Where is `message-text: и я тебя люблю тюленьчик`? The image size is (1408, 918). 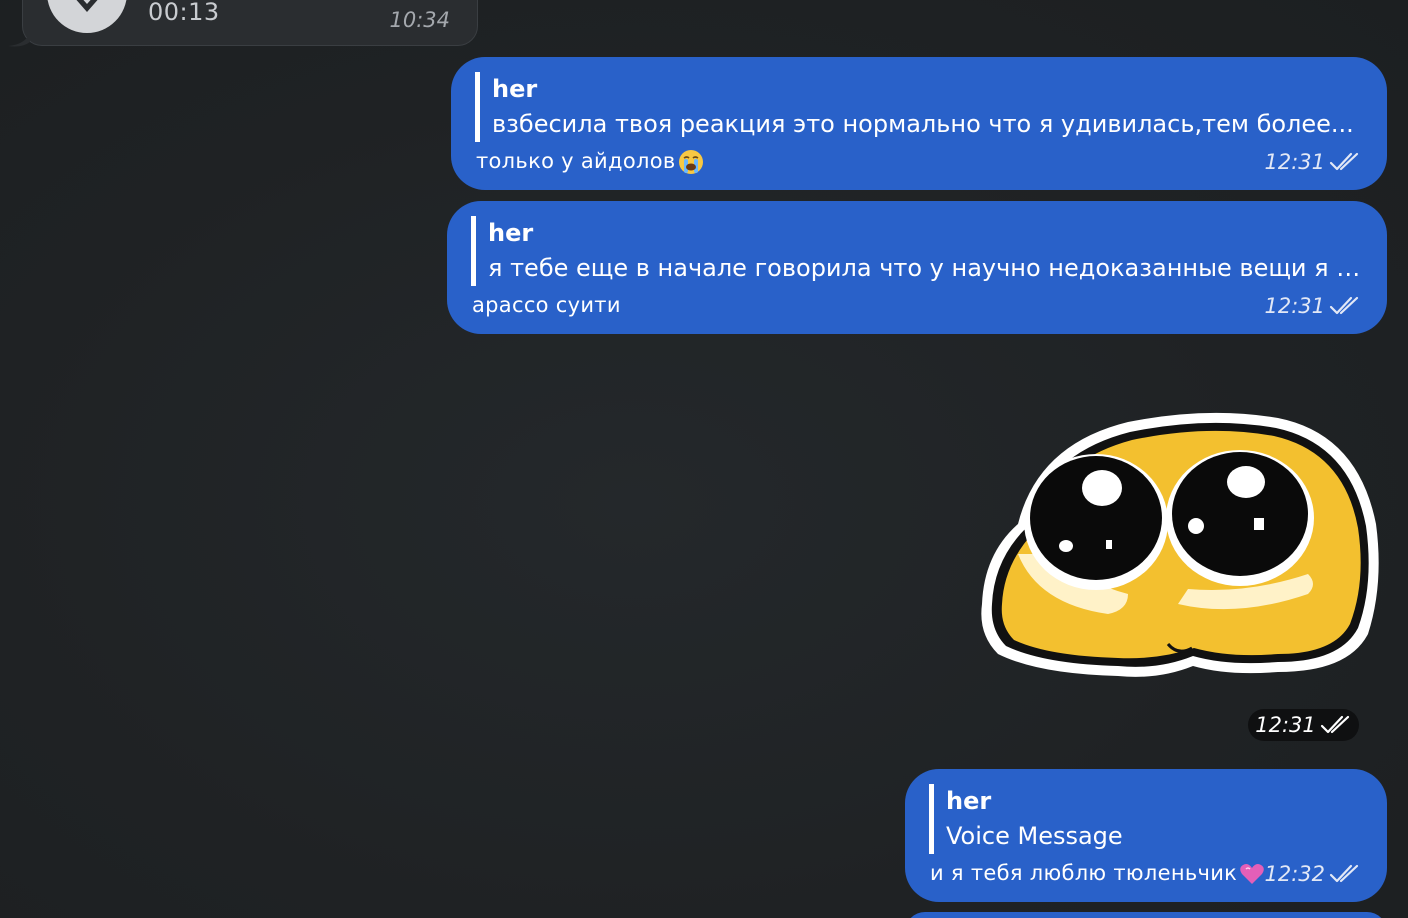
message-text: и я тебя люблю тюленьчик is located at coordinates (1097, 873).